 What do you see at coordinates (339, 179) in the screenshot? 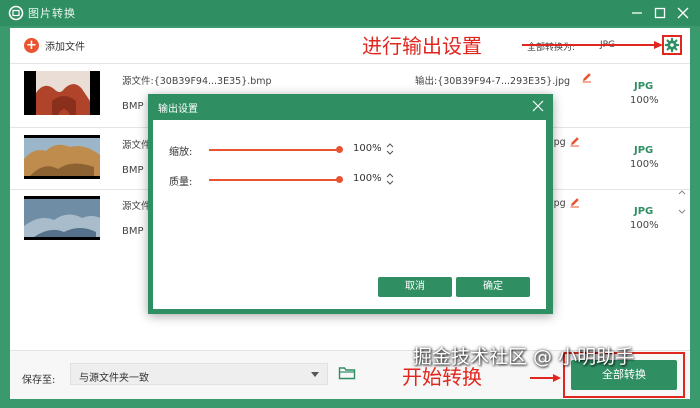
I see `quality-slider-handle` at bounding box center [339, 179].